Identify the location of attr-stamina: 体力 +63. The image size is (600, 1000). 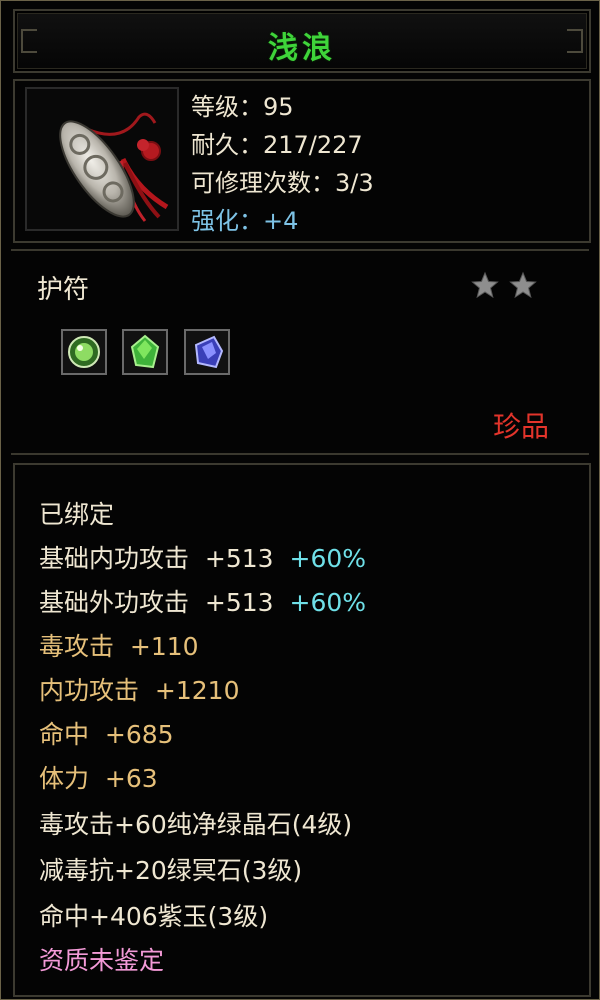
(98, 777).